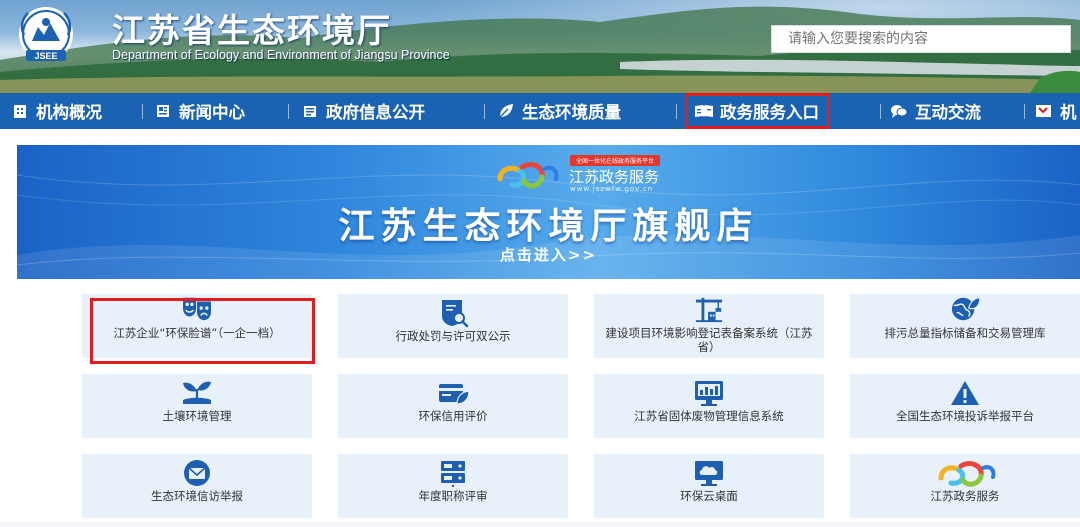 The height and width of the screenshot is (527, 1080). What do you see at coordinates (20, 111) in the screenshot?
I see `building-icon` at bounding box center [20, 111].